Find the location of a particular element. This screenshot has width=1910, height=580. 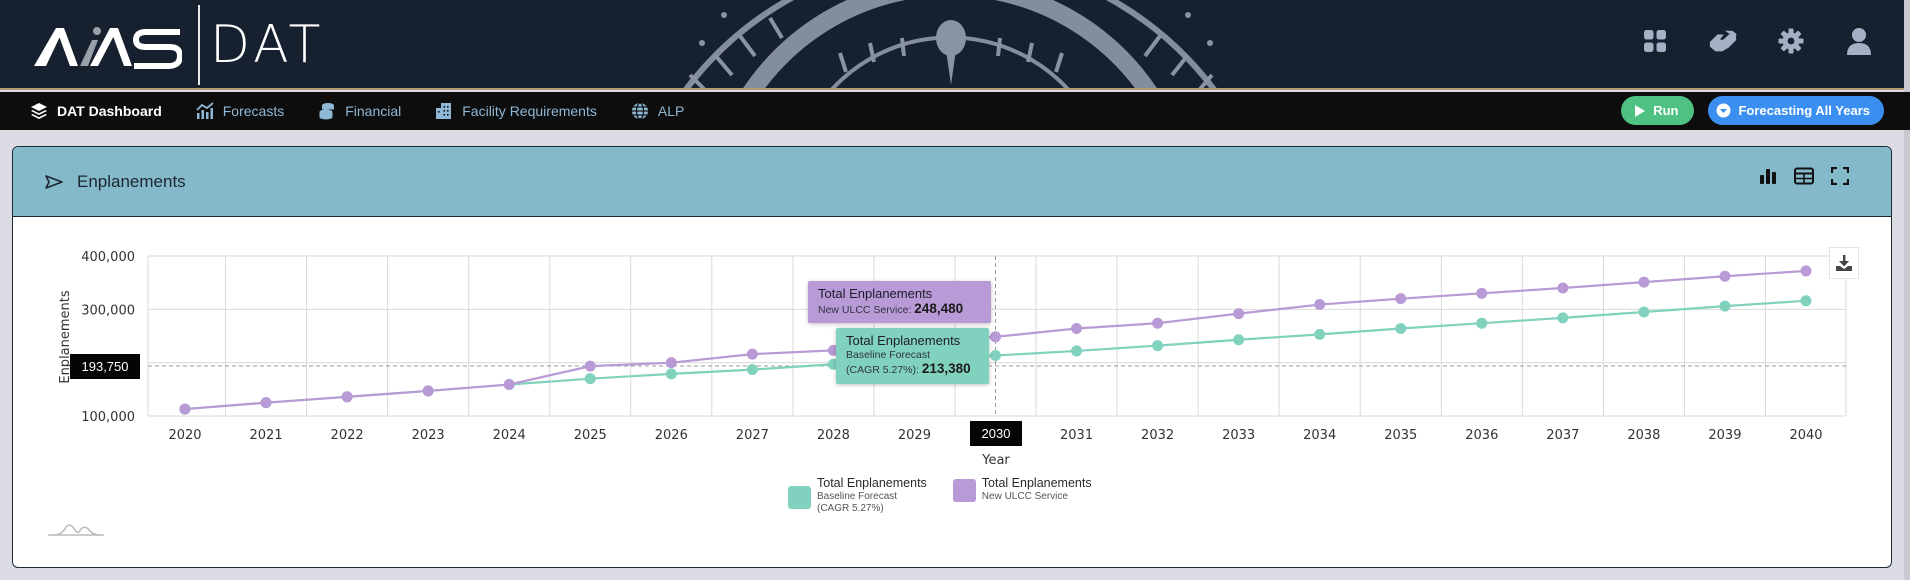

bar-chart-icon is located at coordinates (1768, 176).